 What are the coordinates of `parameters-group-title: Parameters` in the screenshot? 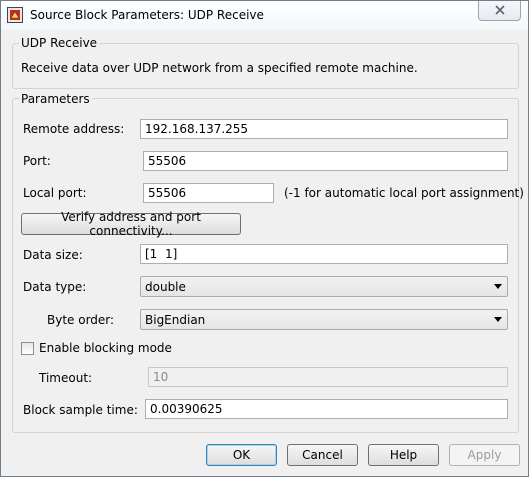 It's located at (55, 99).